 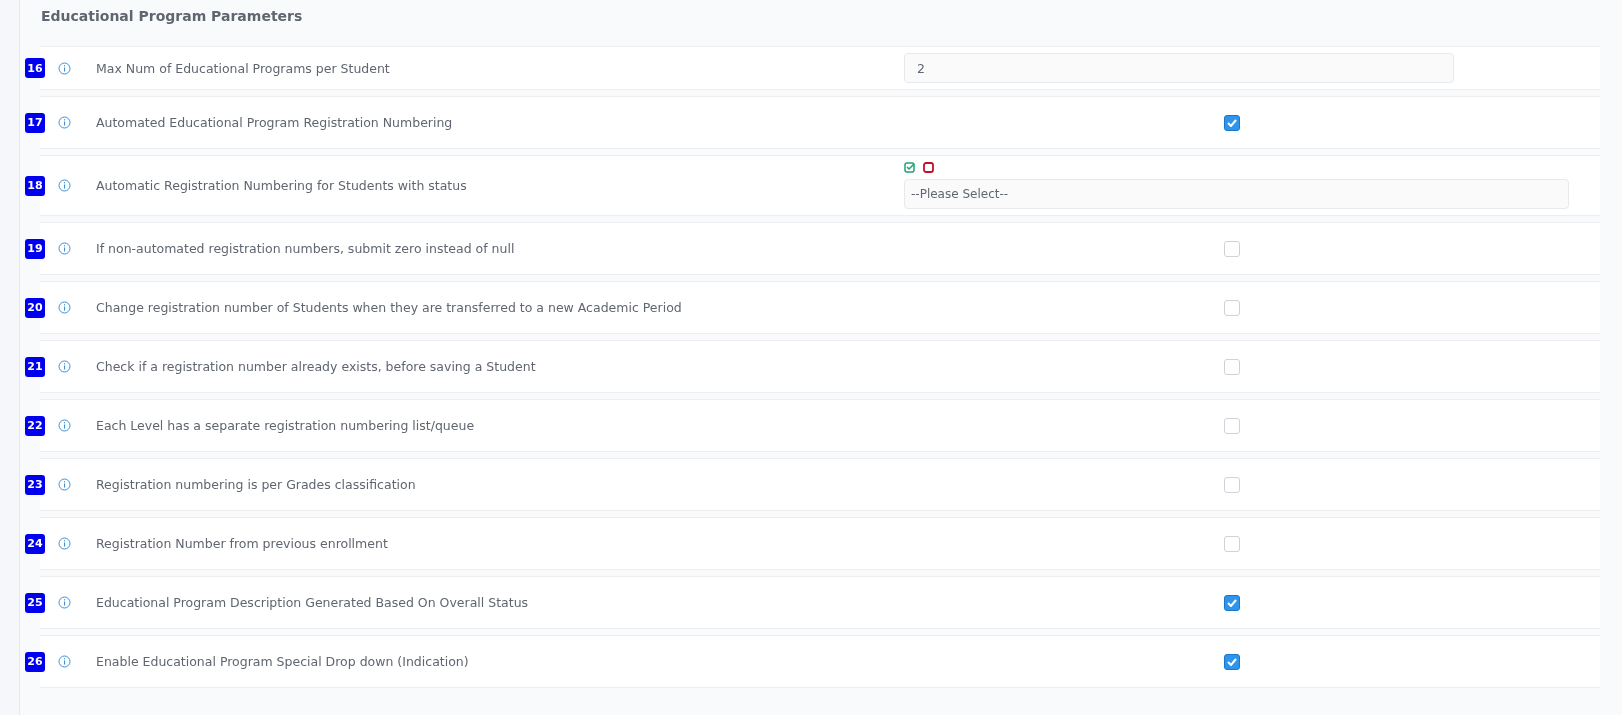 What do you see at coordinates (1236, 194) in the screenshot?
I see `multi-select-dropdown: --Please Select--` at bounding box center [1236, 194].